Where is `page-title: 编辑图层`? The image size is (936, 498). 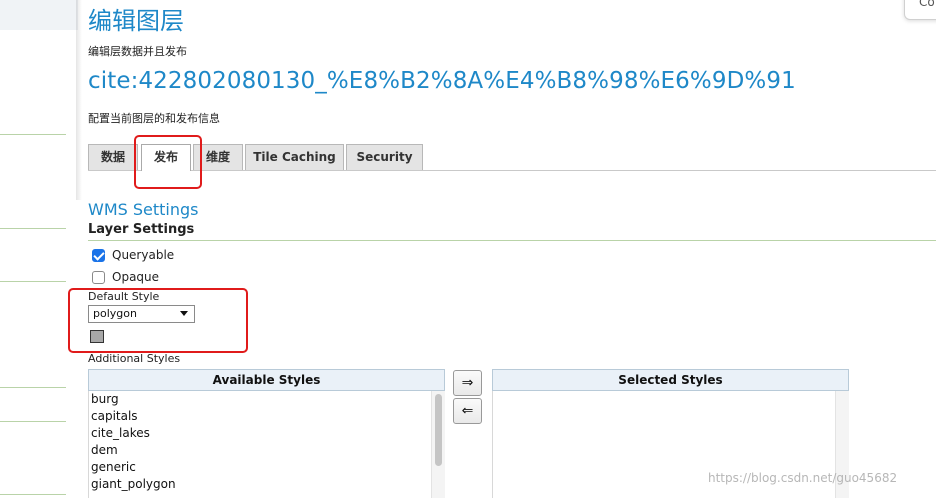
page-title: 编辑图层 is located at coordinates (136, 21).